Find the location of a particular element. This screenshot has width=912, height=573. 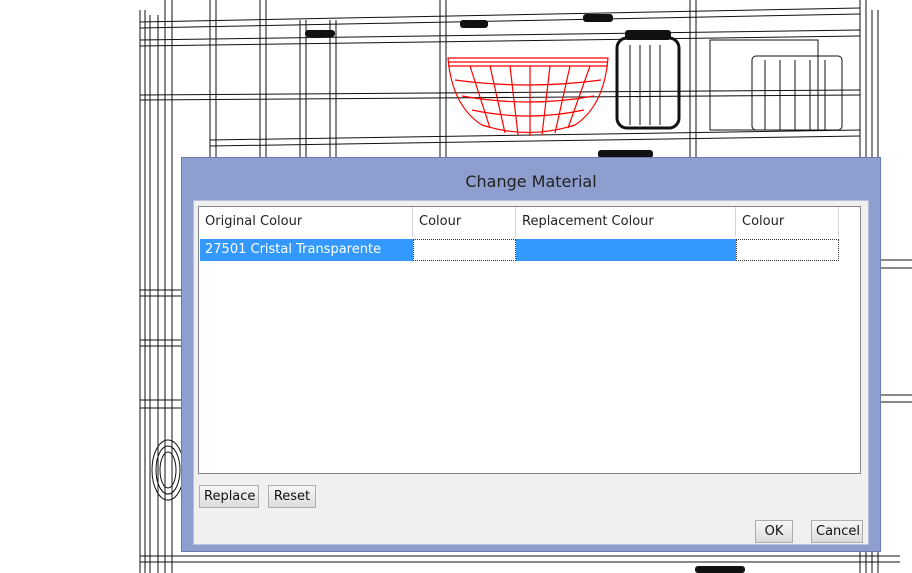

original-colour-swatch-cell is located at coordinates (464, 250).